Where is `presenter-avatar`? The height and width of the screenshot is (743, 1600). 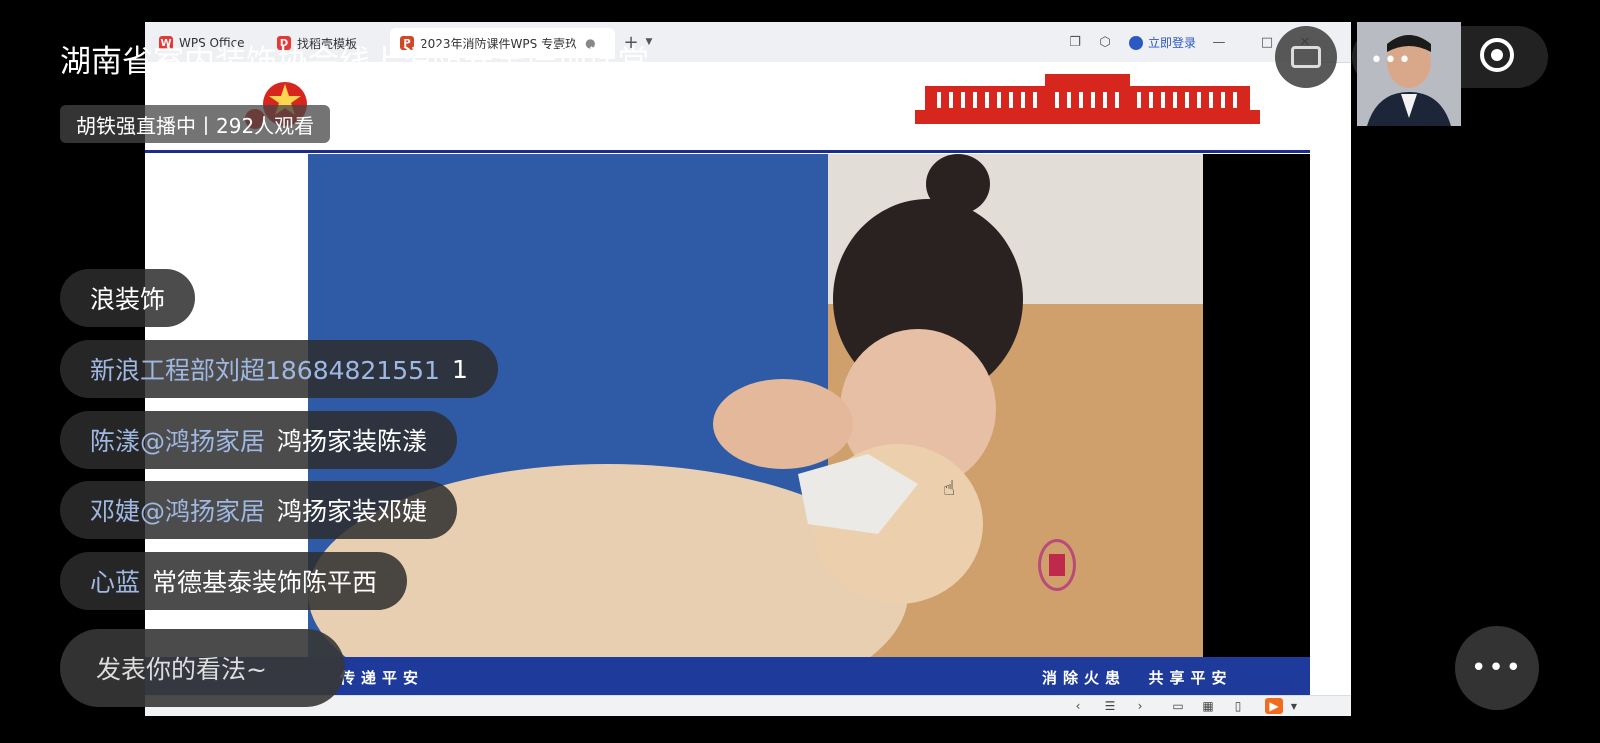
presenter-avatar is located at coordinates (1409, 74).